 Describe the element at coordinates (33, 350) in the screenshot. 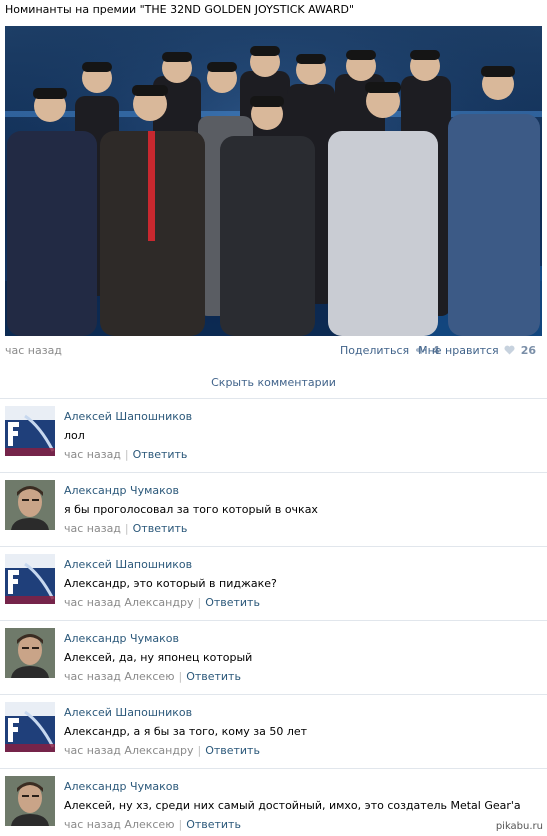

I see `post-time: час назад` at that location.